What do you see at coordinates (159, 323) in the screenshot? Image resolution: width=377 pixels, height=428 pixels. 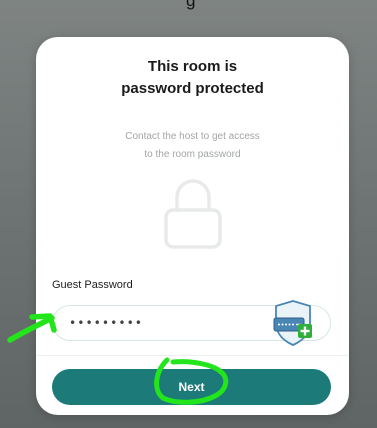 I see `guest-password-input` at bounding box center [159, 323].